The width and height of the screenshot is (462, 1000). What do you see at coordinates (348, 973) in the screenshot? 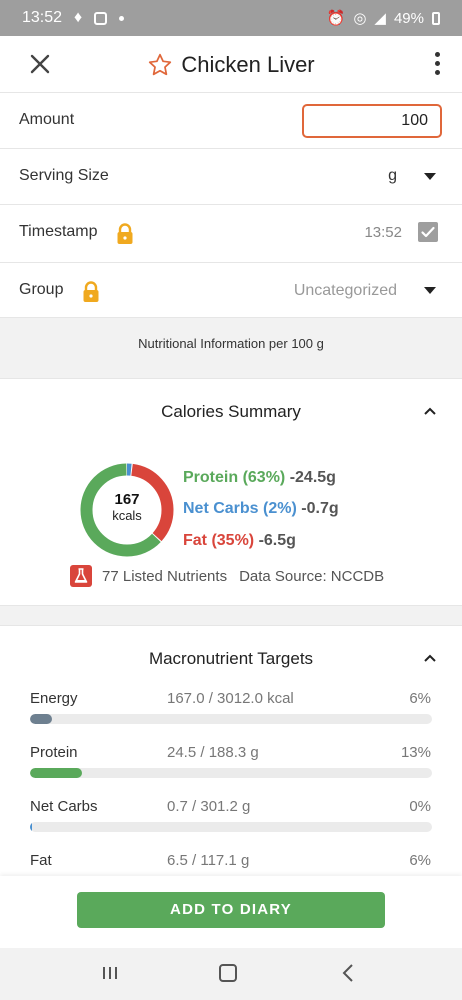
I see `back-icon` at bounding box center [348, 973].